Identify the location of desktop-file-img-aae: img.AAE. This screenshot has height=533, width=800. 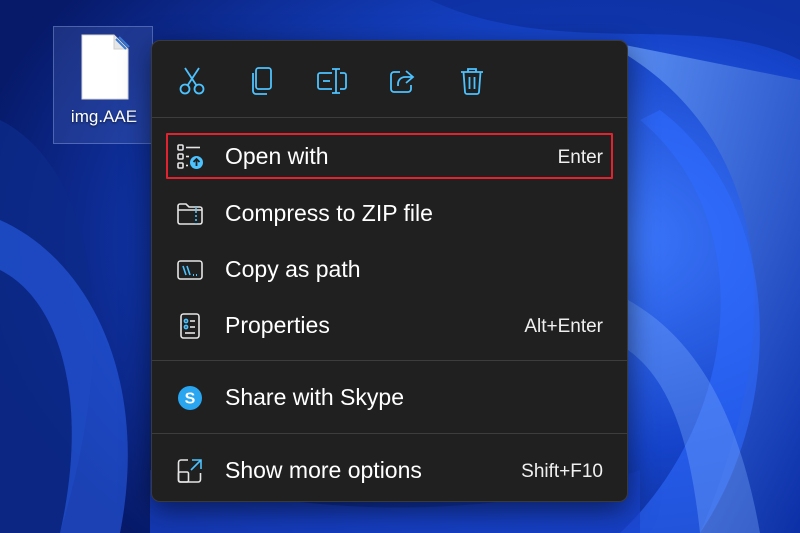
(103, 85).